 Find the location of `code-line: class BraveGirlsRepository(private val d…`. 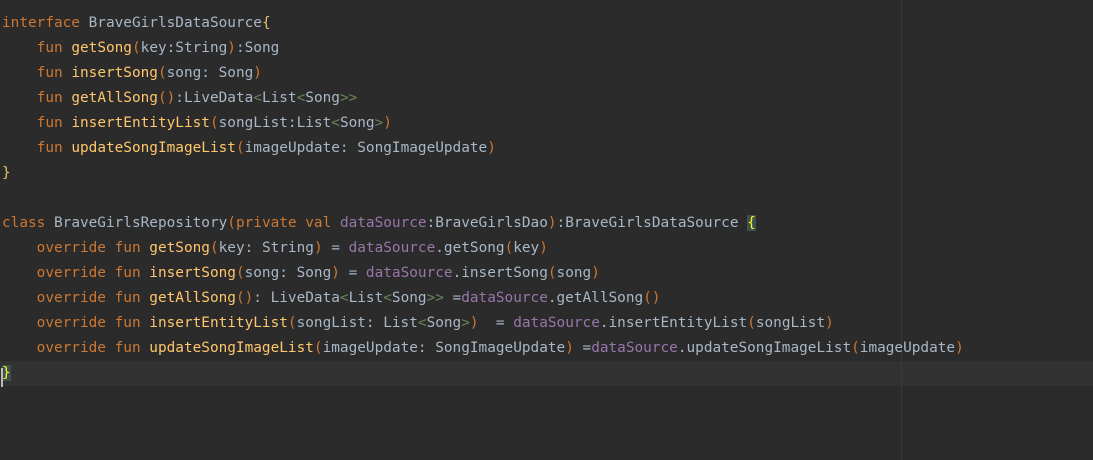

code-line: class BraveGirlsRepository(private val d… is located at coordinates (483, 223).